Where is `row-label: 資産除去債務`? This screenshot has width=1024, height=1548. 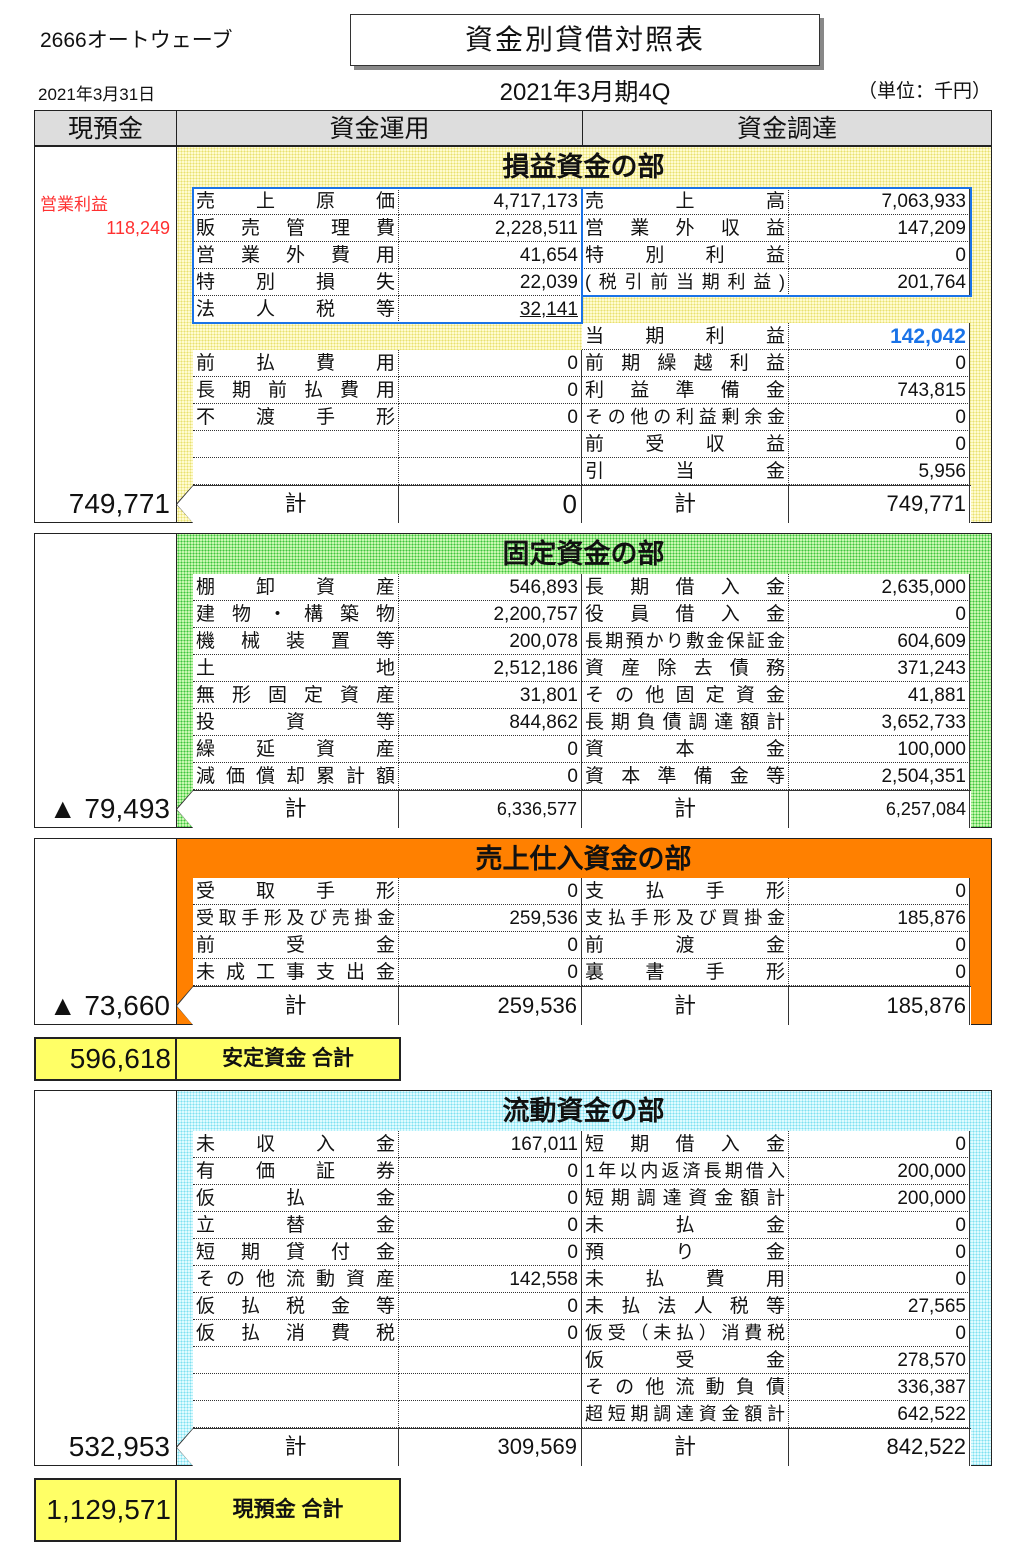
row-label: 資産除去債務 is located at coordinates (685, 668).